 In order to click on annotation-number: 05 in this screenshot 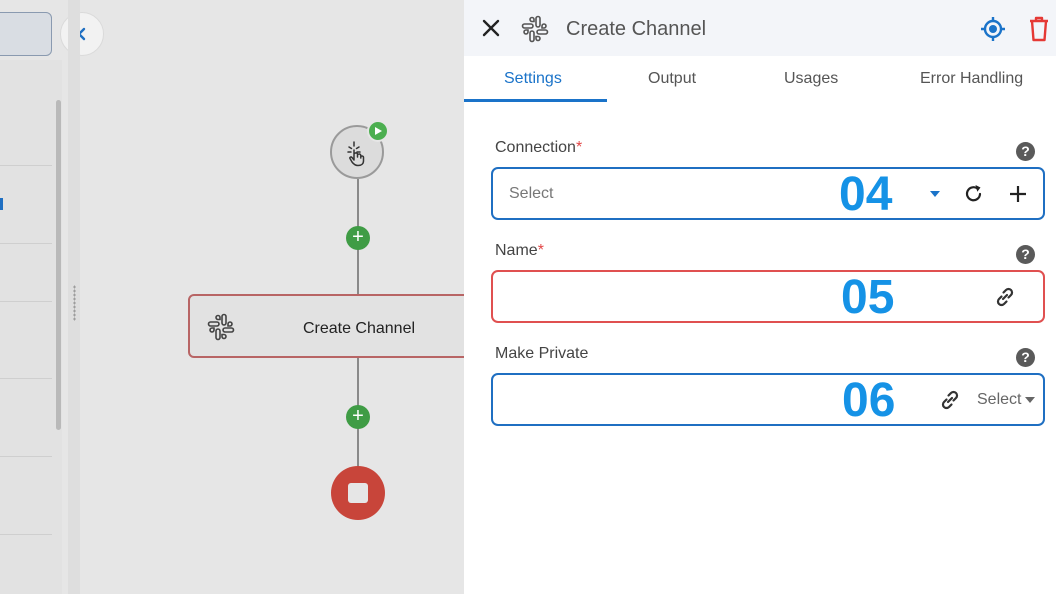, I will do `click(868, 297)`.